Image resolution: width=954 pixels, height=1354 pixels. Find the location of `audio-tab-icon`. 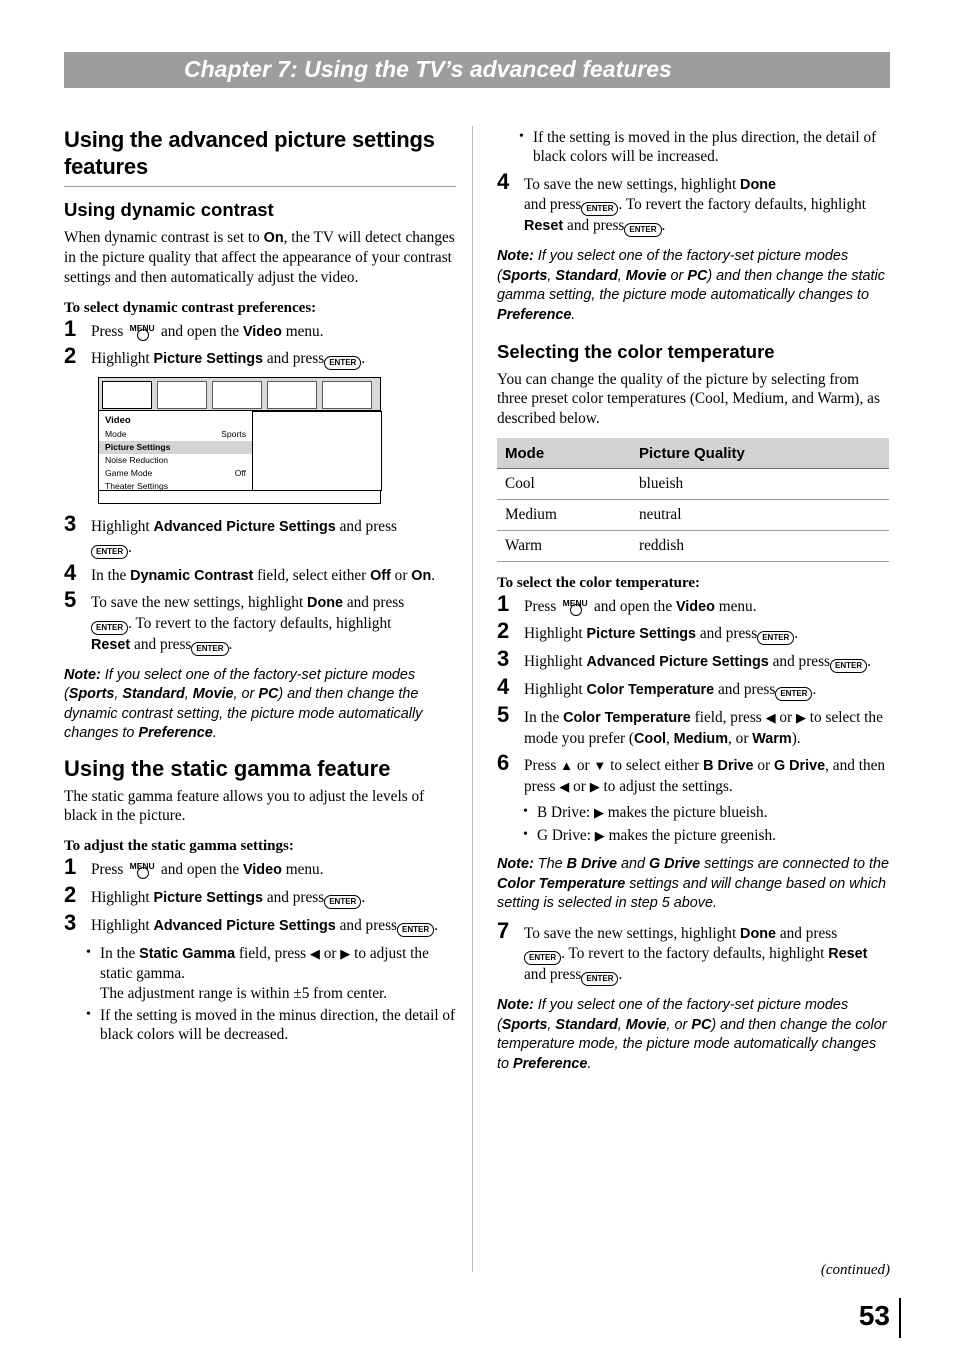

audio-tab-icon is located at coordinates (182, 395).